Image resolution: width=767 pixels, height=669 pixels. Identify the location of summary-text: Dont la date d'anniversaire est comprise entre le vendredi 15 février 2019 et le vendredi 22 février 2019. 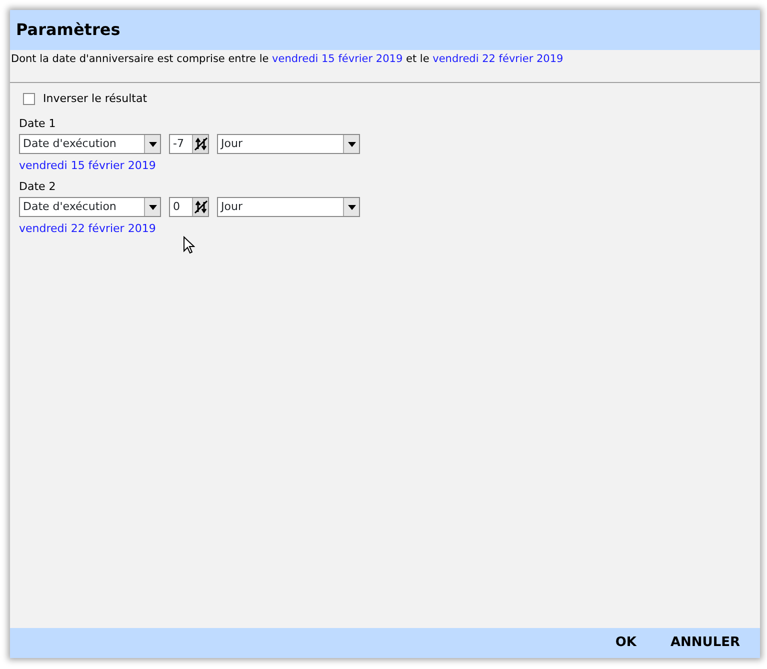
(287, 59).